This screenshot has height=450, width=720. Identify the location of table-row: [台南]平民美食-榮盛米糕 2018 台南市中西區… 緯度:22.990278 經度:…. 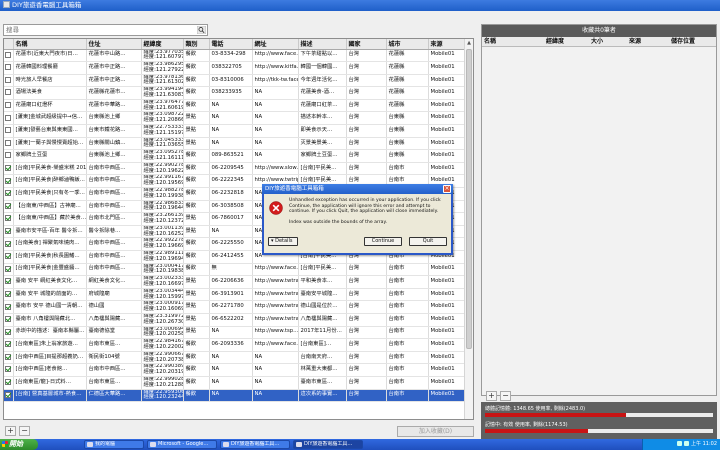
(235, 169).